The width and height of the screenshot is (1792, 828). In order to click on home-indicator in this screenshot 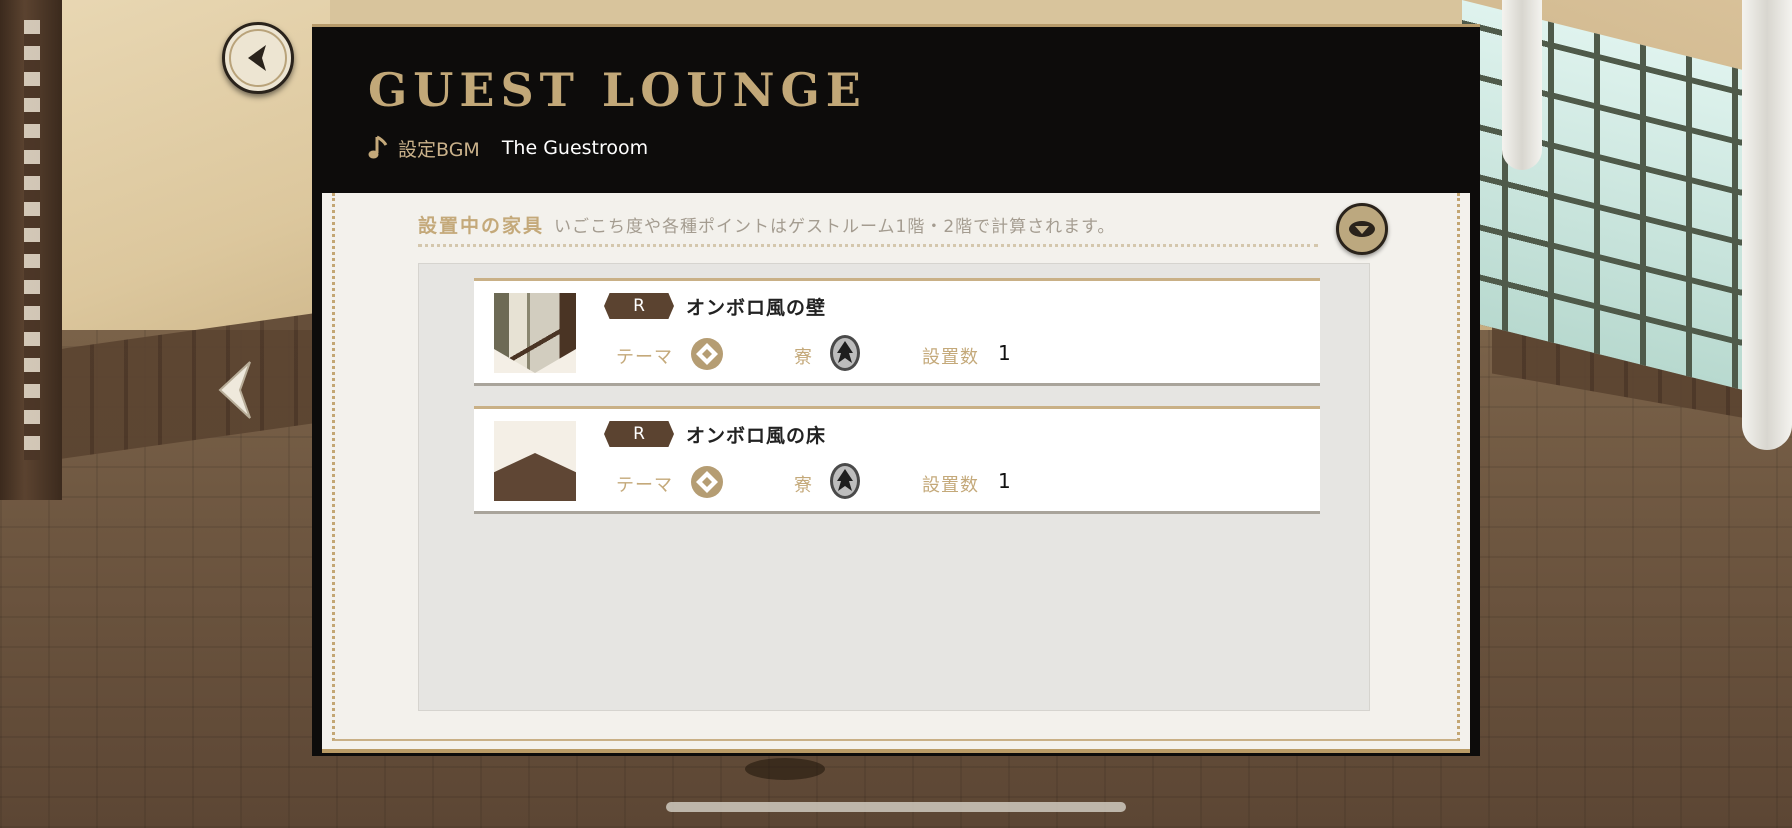, I will do `click(896, 807)`.